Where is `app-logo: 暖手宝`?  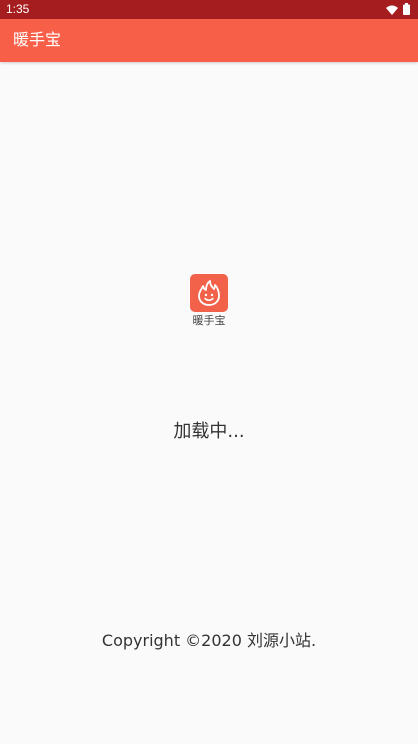
app-logo: 暖手宝 is located at coordinates (209, 300).